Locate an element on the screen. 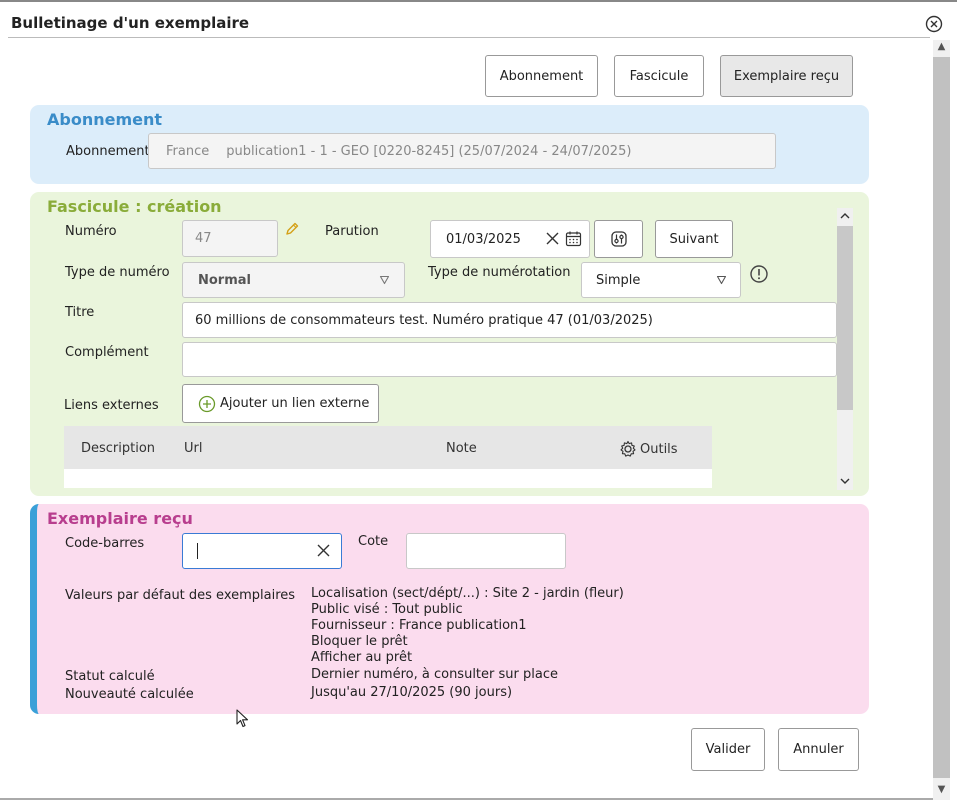 The width and height of the screenshot is (957, 812). default-public: Public visé : Tout public is located at coordinates (387, 609).